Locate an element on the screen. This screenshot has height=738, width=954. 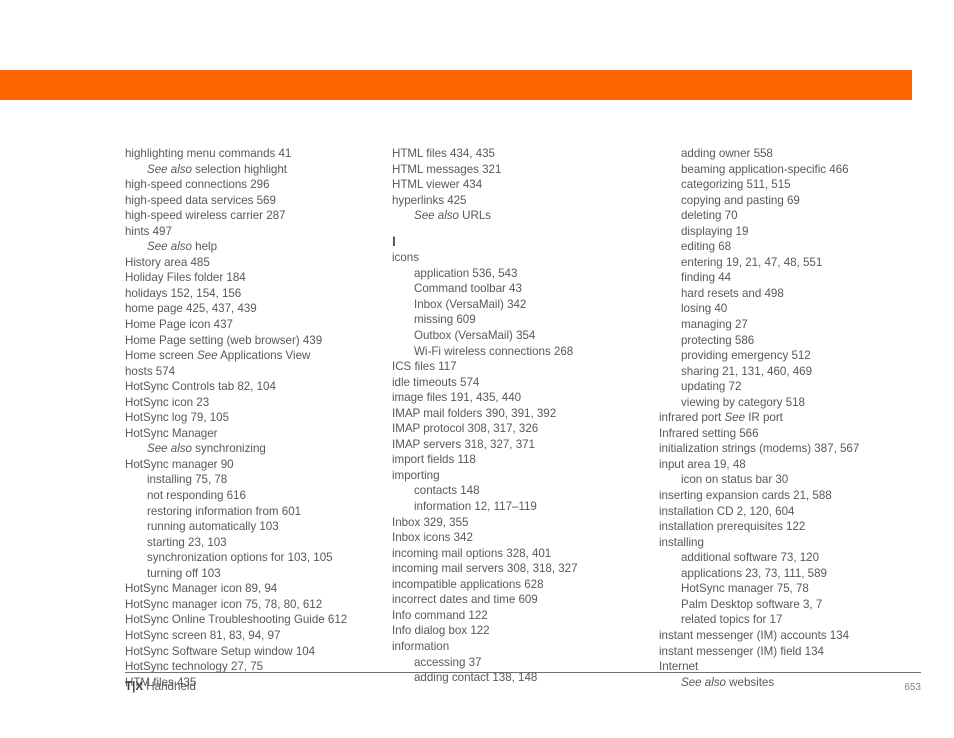
footer-document-title: T|X Handheld is located at coordinates (160, 686).